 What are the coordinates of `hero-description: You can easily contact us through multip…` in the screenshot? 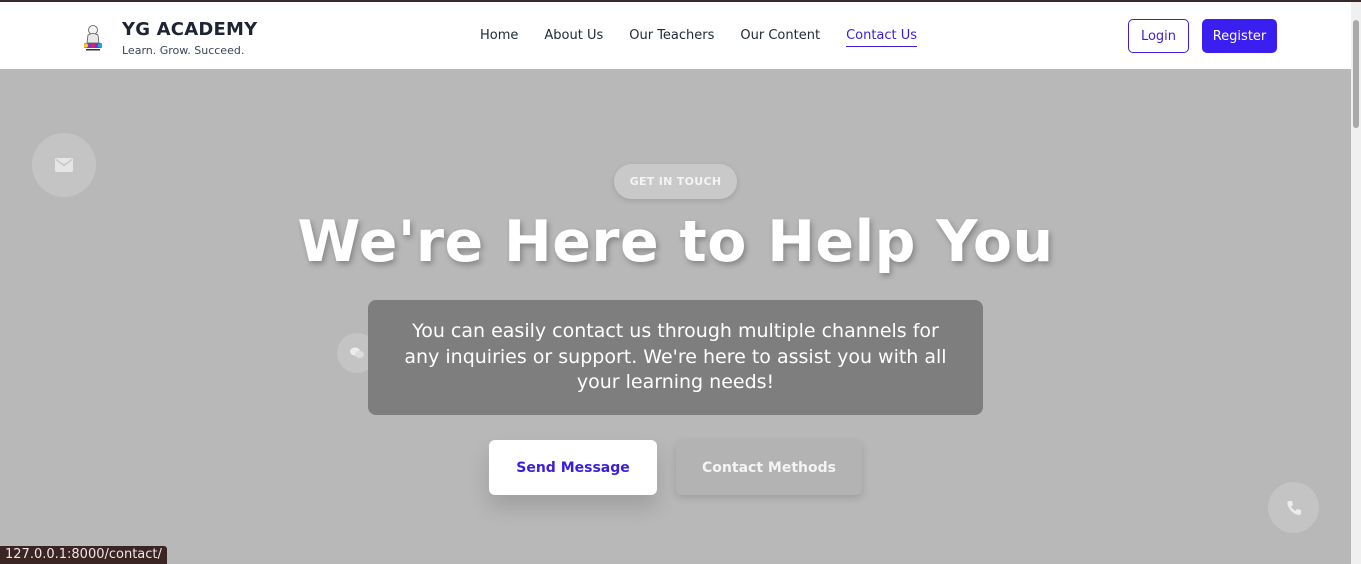 It's located at (675, 357).